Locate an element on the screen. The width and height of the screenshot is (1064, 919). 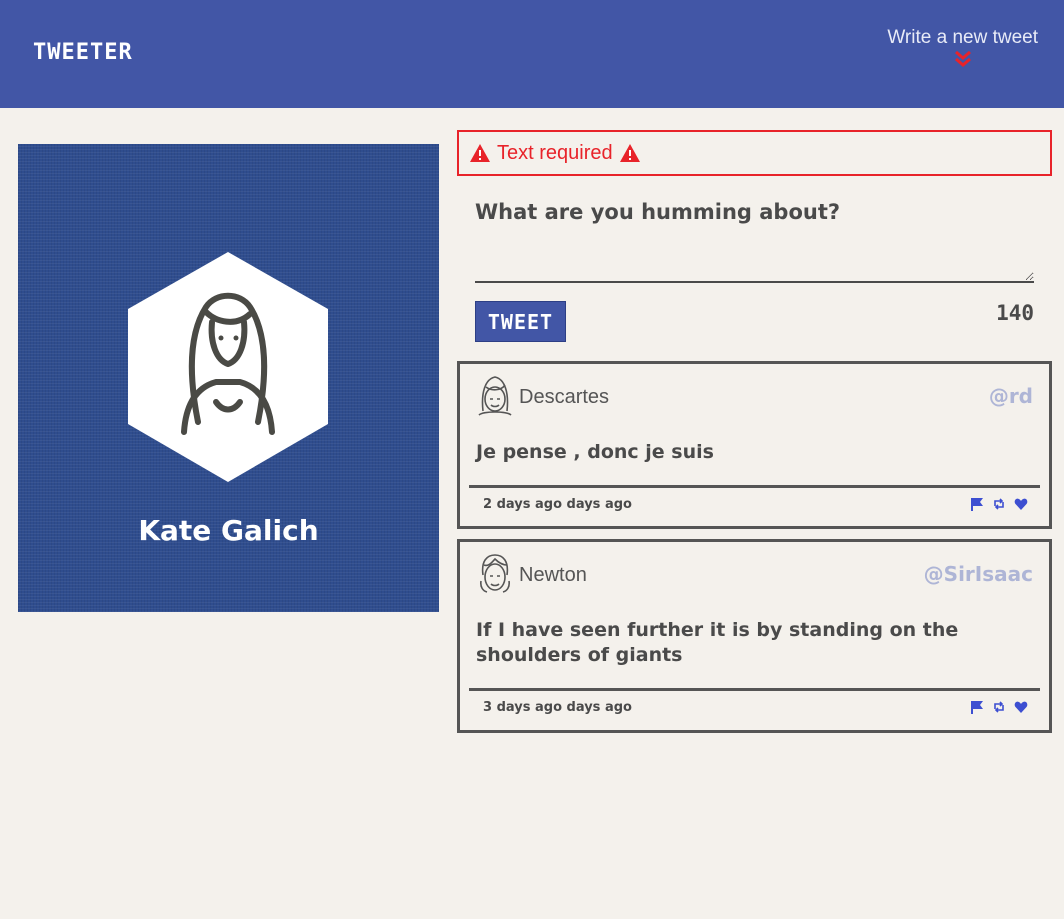
tweet-author-handle: @SirIsaac is located at coordinates (978, 574).